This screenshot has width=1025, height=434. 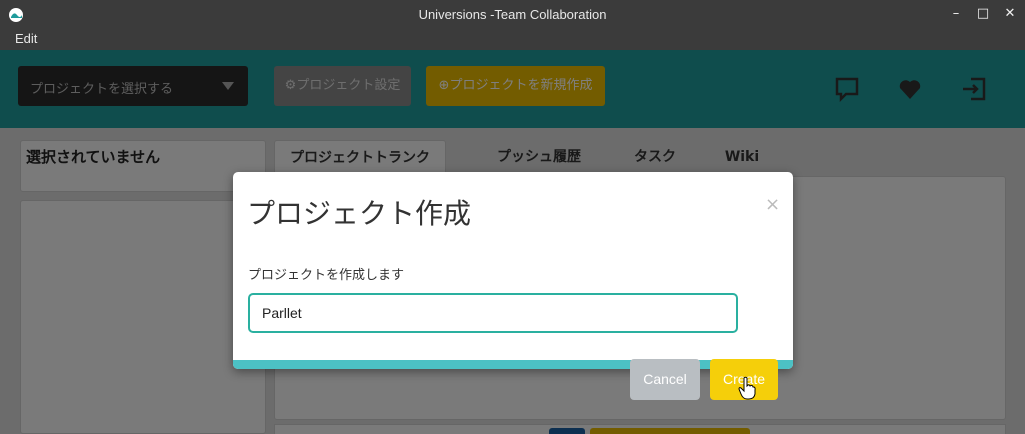 What do you see at coordinates (359, 213) in the screenshot?
I see `modal-title: プロジェクト作成` at bounding box center [359, 213].